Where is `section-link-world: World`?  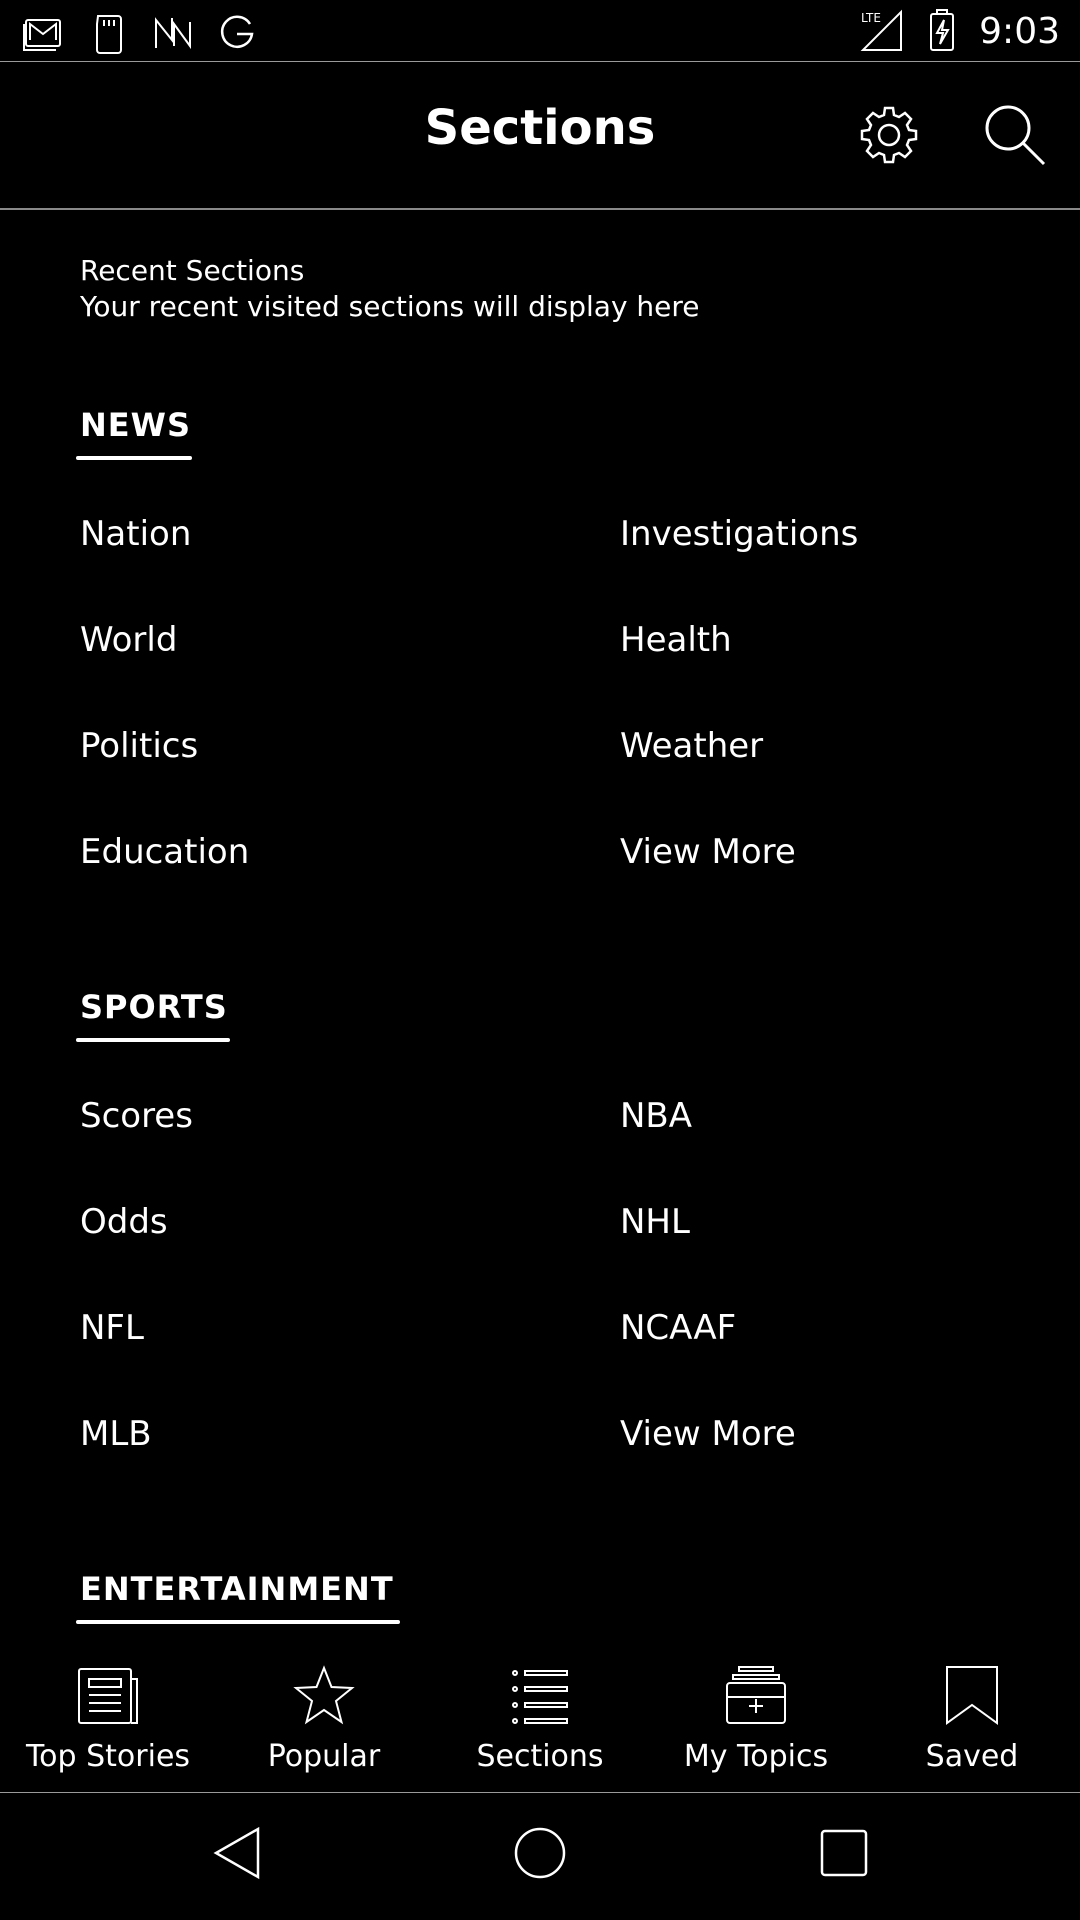
section-link-world: World is located at coordinates (128, 640).